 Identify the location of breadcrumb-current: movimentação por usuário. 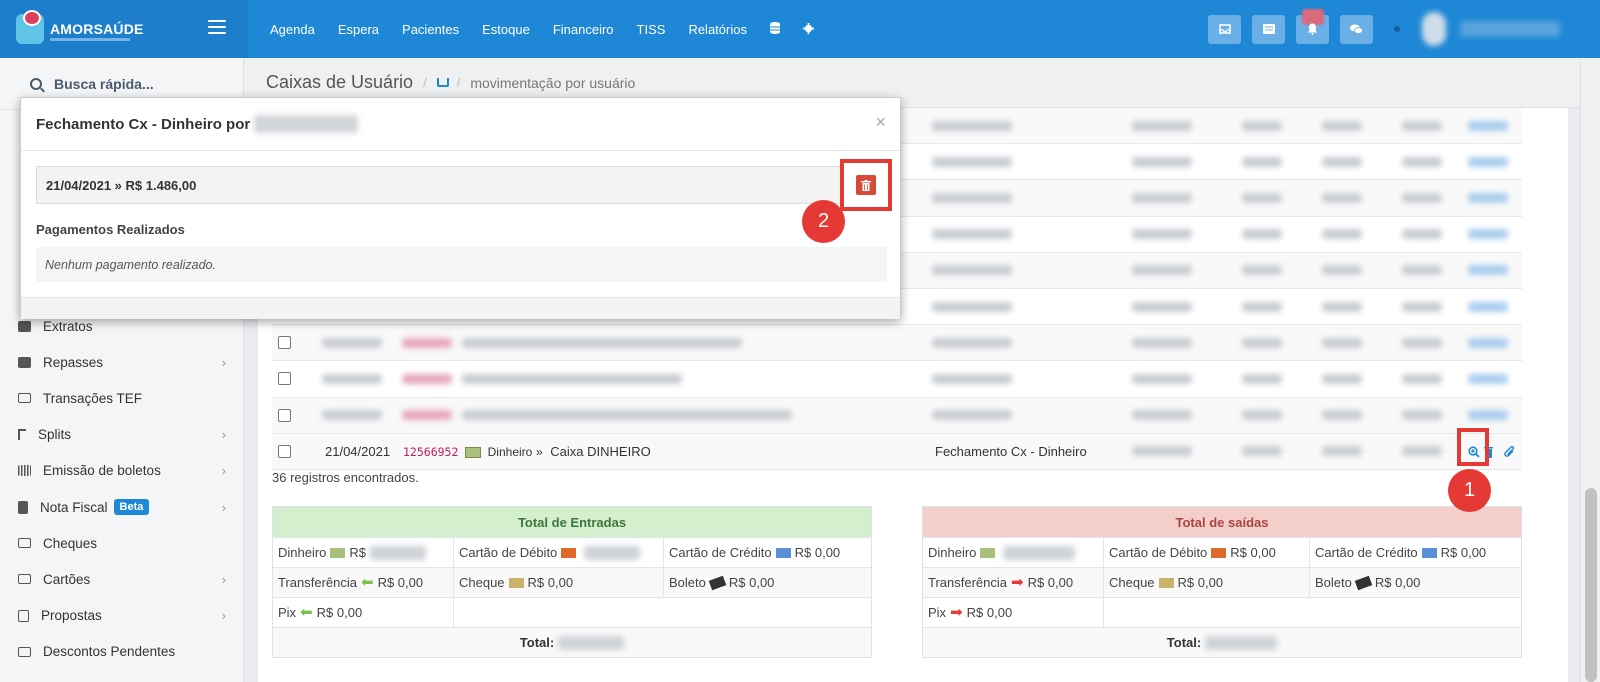
(553, 82).